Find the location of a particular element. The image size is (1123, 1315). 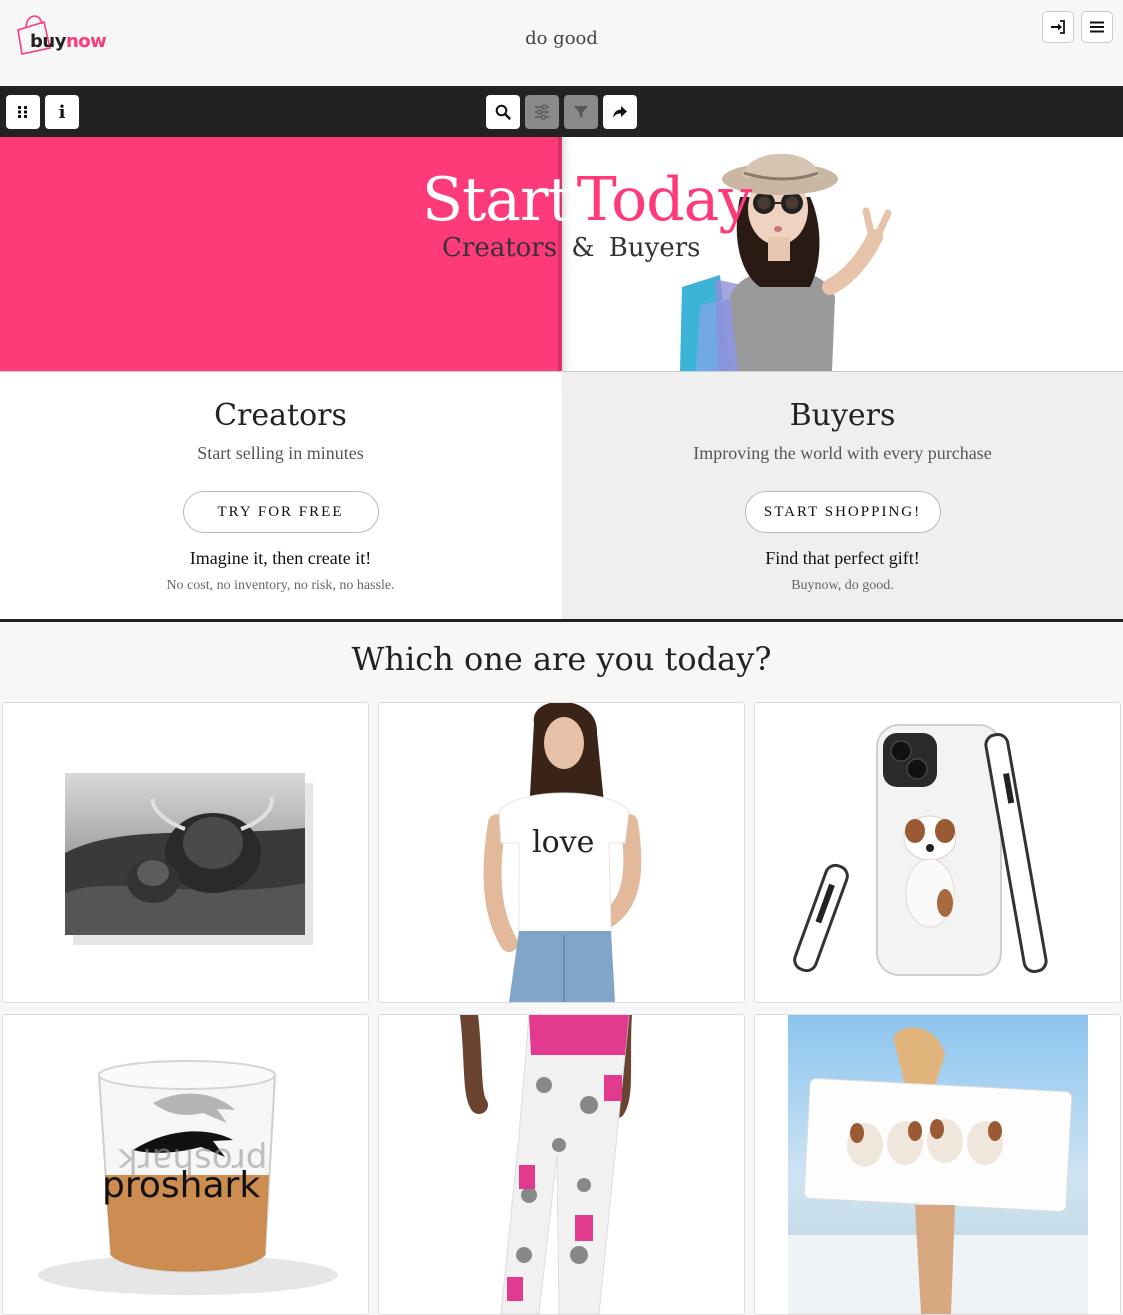

grid-button is located at coordinates (23, 112).